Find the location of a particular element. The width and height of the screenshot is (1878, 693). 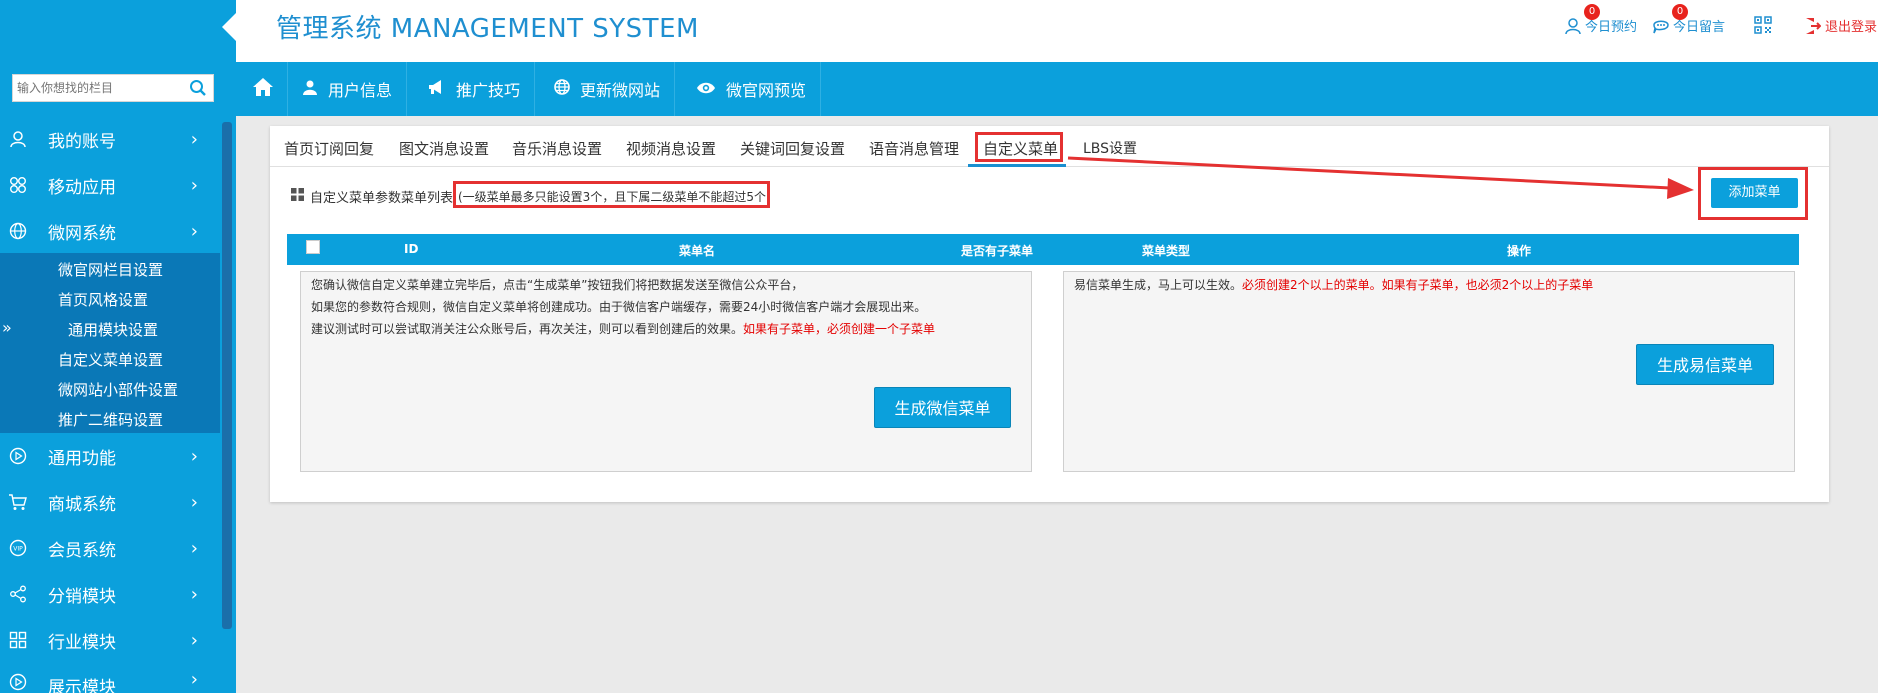

sidebar-item-distribution: 分销模块 › is located at coordinates (110, 594).